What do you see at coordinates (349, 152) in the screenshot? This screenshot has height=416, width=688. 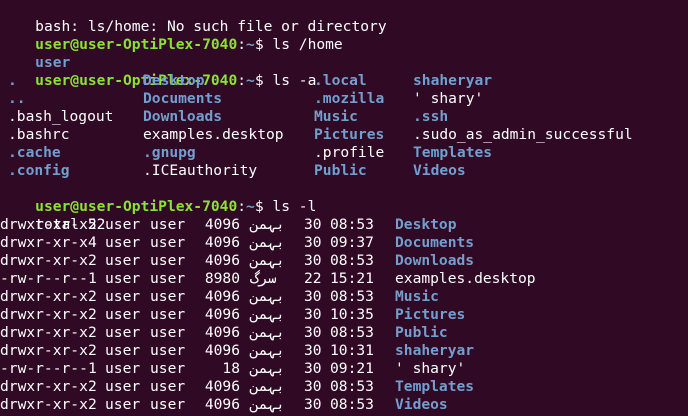 I see `file-entry: .profile` at bounding box center [349, 152].